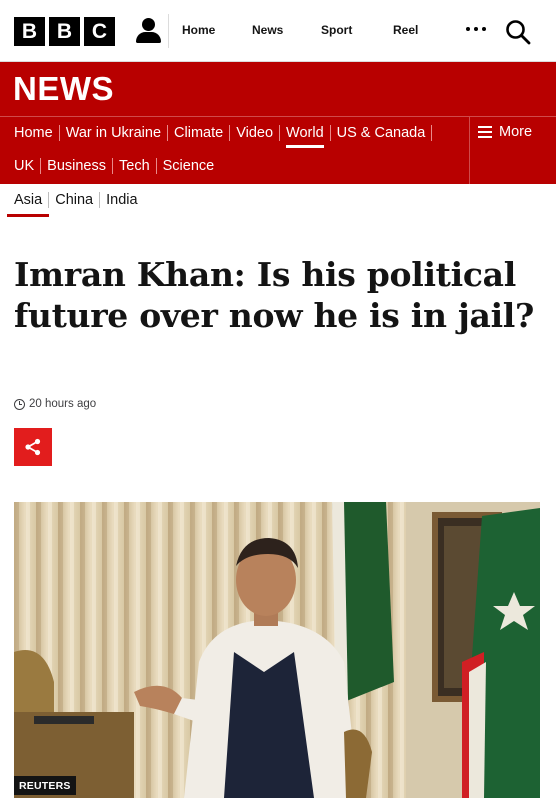 The image size is (556, 802). What do you see at coordinates (63, 89) in the screenshot?
I see `section-title: NEWS` at bounding box center [63, 89].